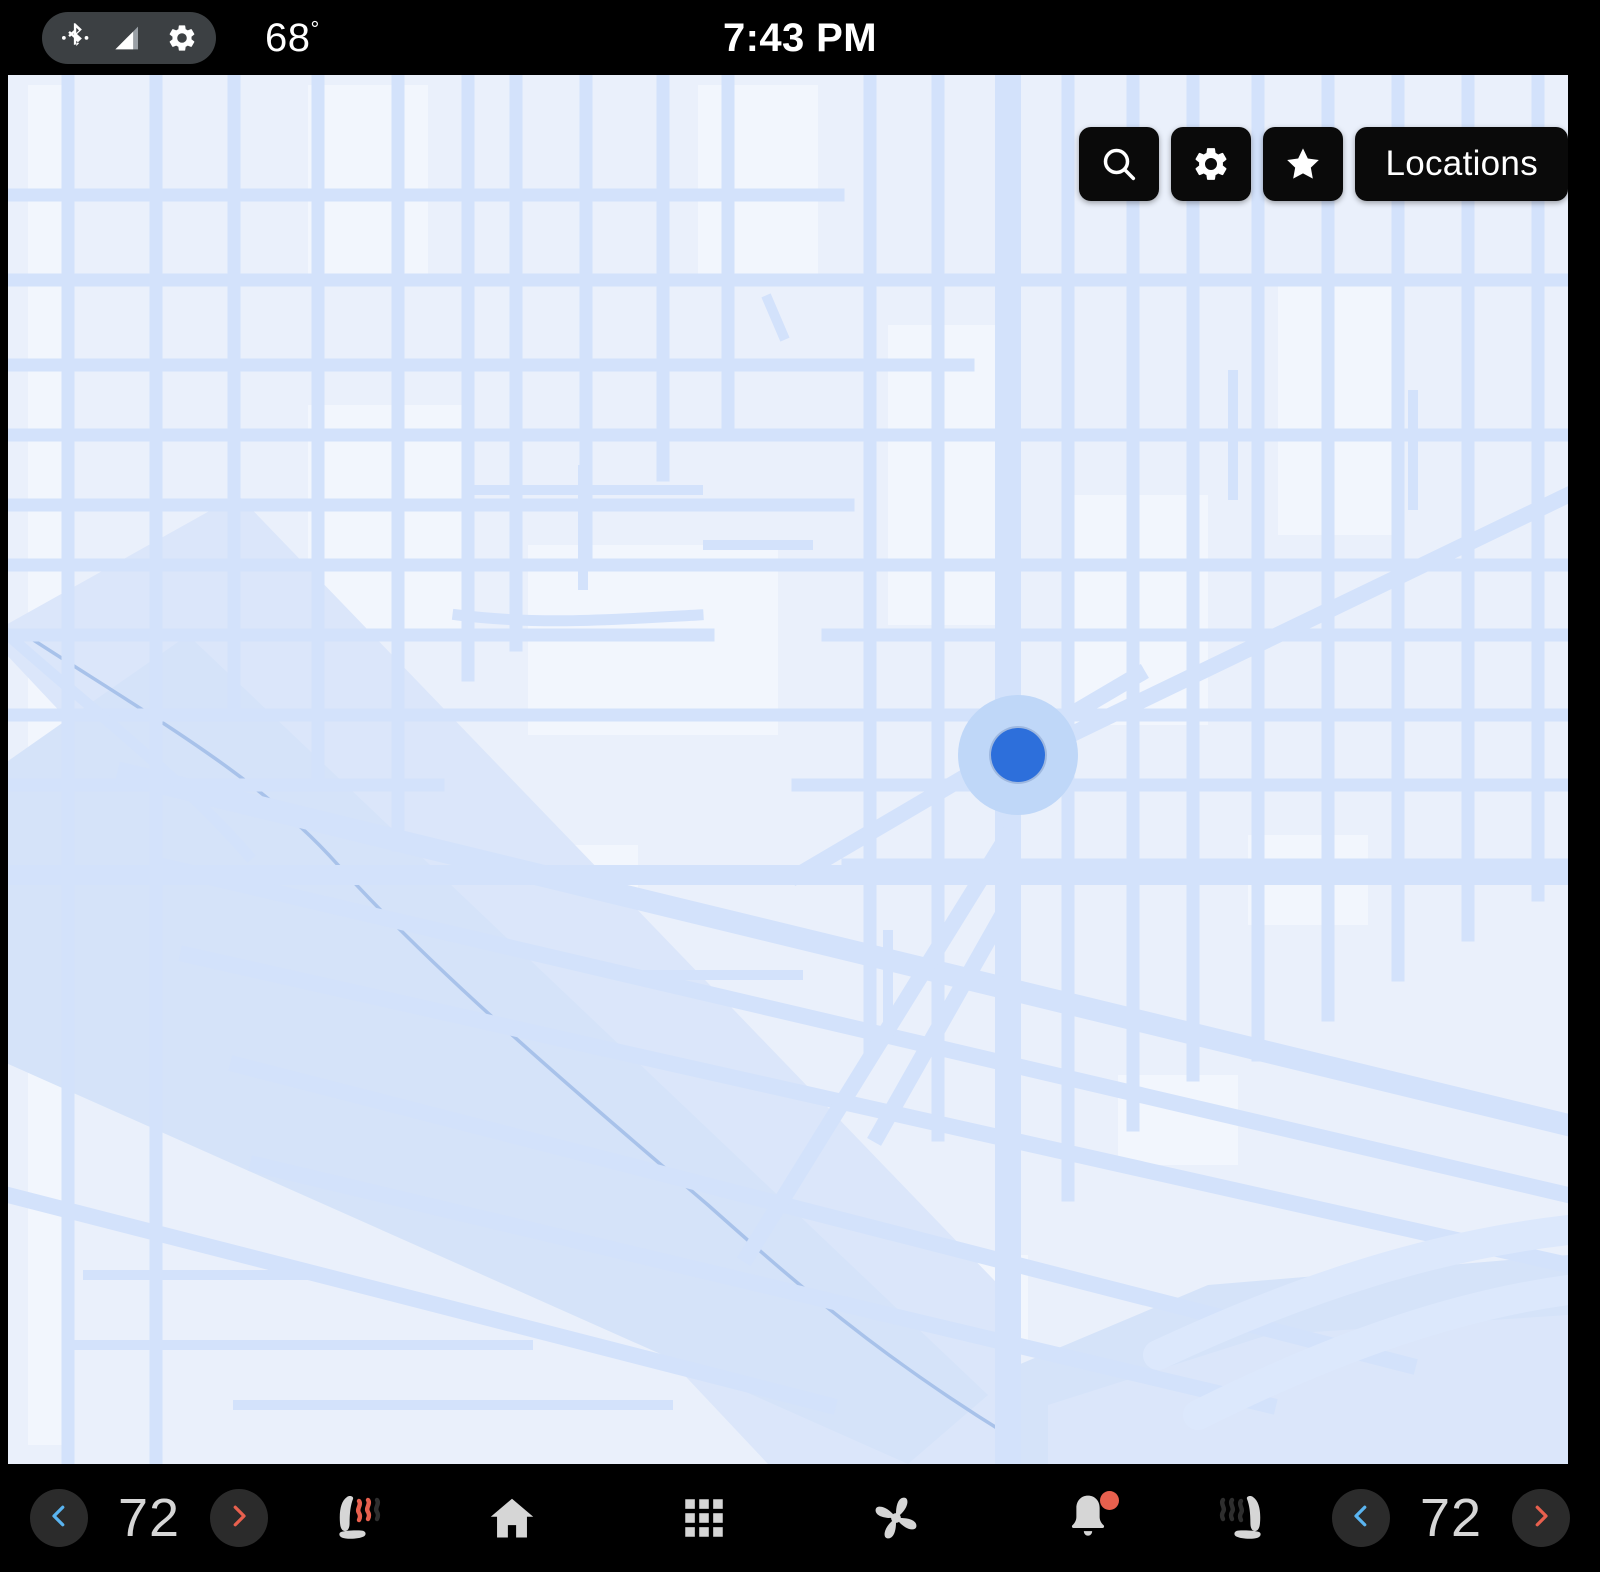 The height and width of the screenshot is (1572, 1600). I want to click on search-icon, so click(1119, 164).